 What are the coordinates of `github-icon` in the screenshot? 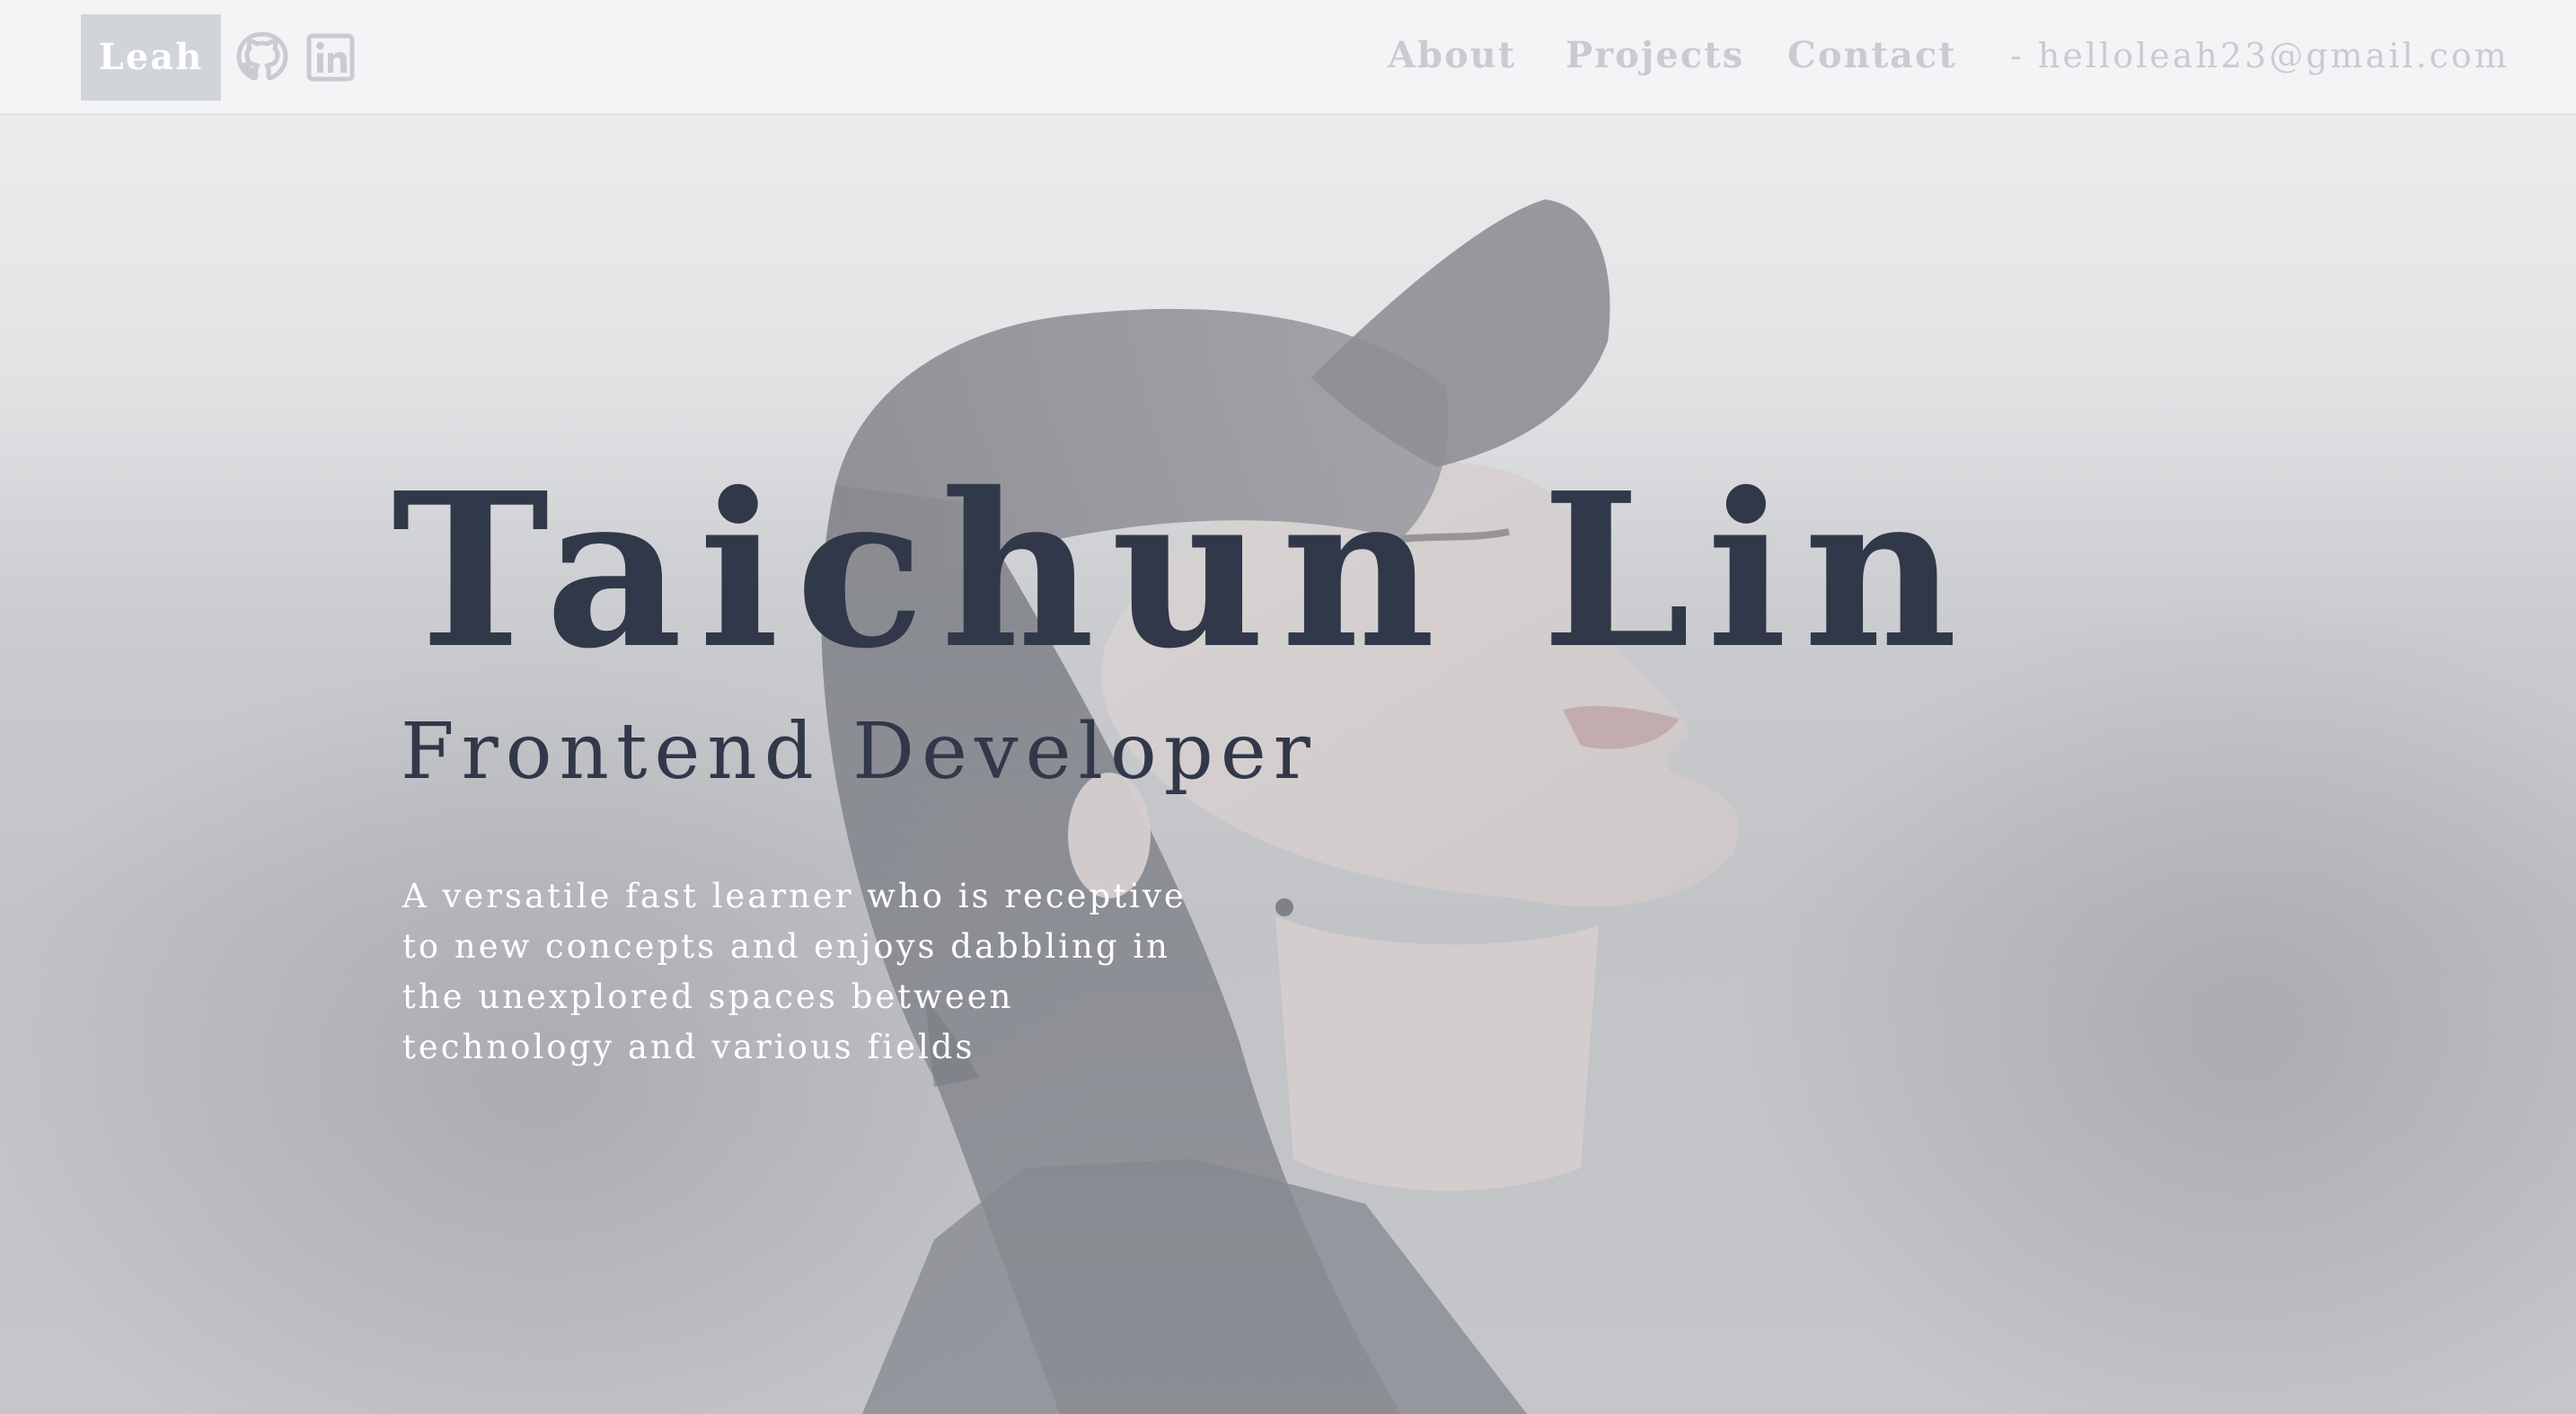 It's located at (262, 56).